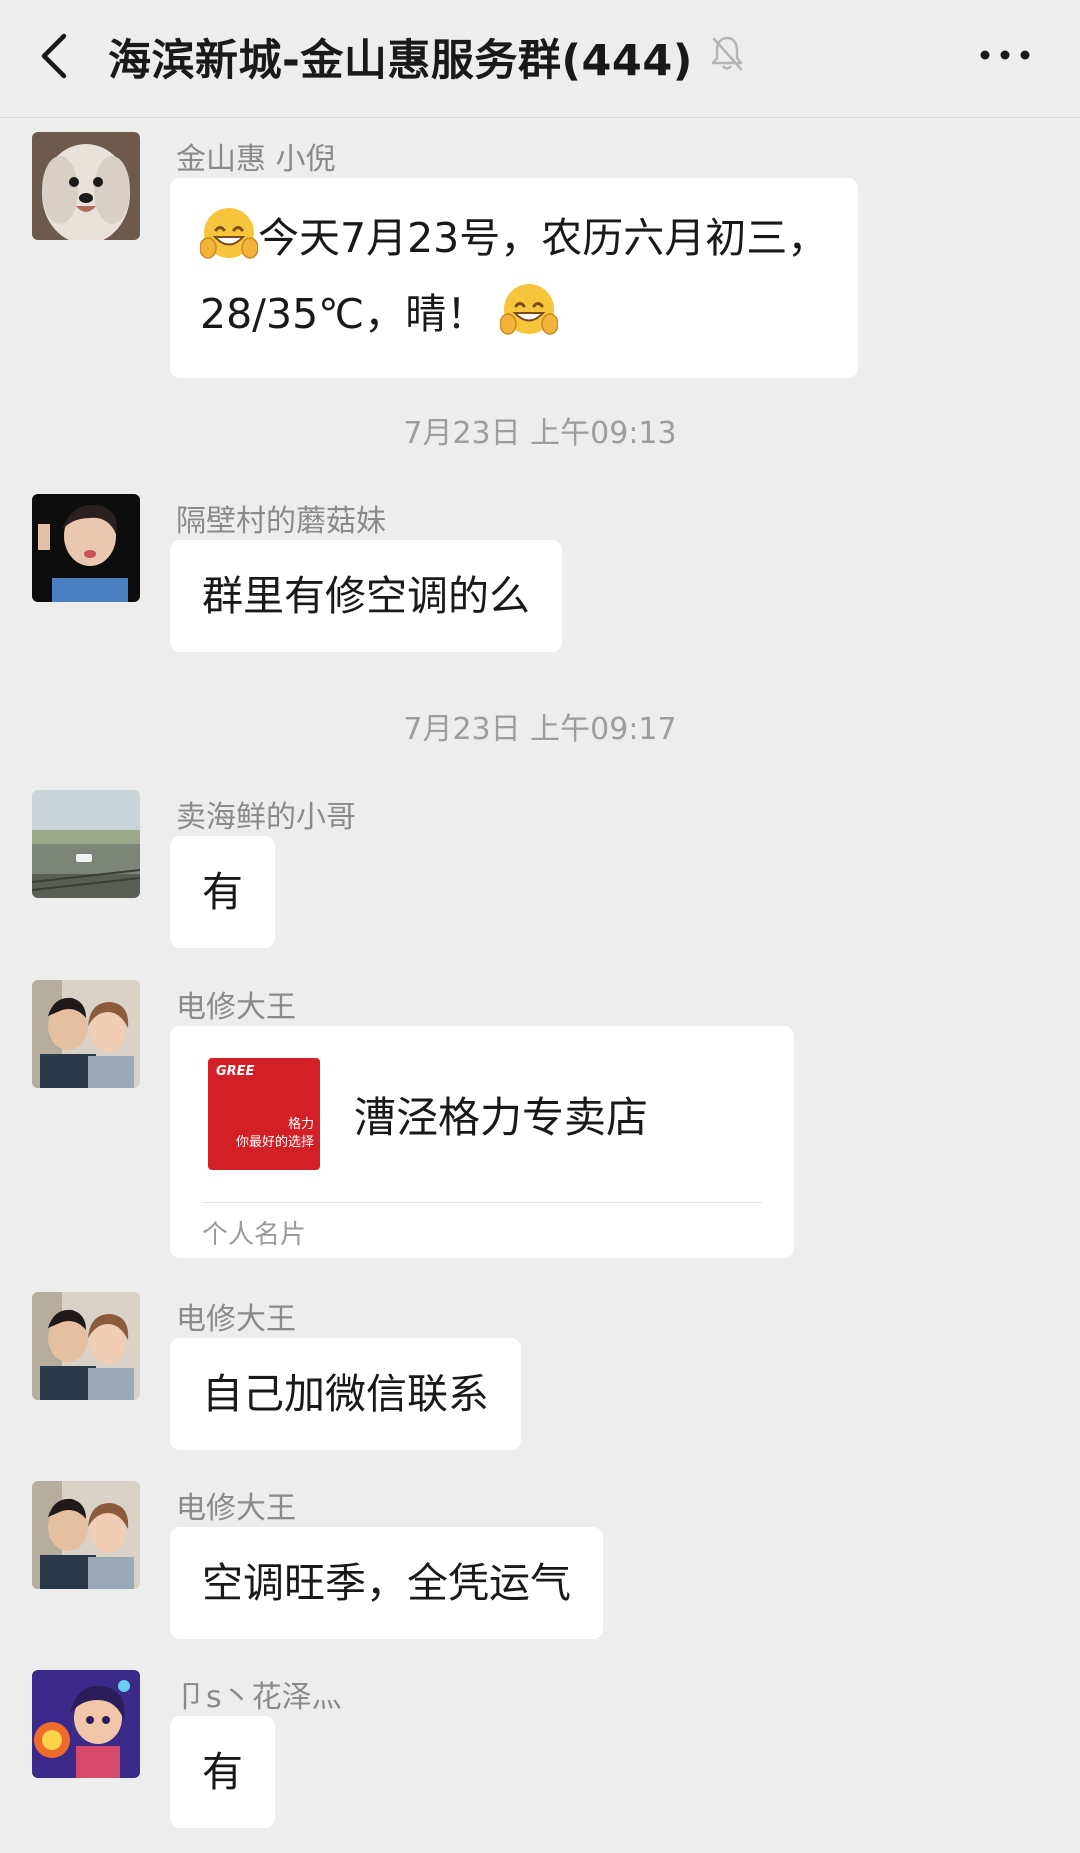 The width and height of the screenshot is (1080, 1853). I want to click on timestamp: 7月23日 上午09:13, so click(540, 433).